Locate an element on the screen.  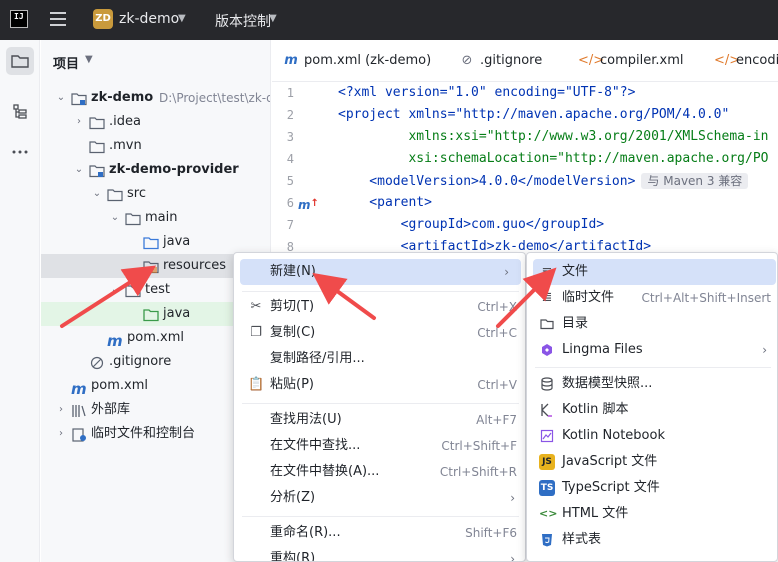
submenu-item-directory: 目录 is located at coordinates (652, 324).